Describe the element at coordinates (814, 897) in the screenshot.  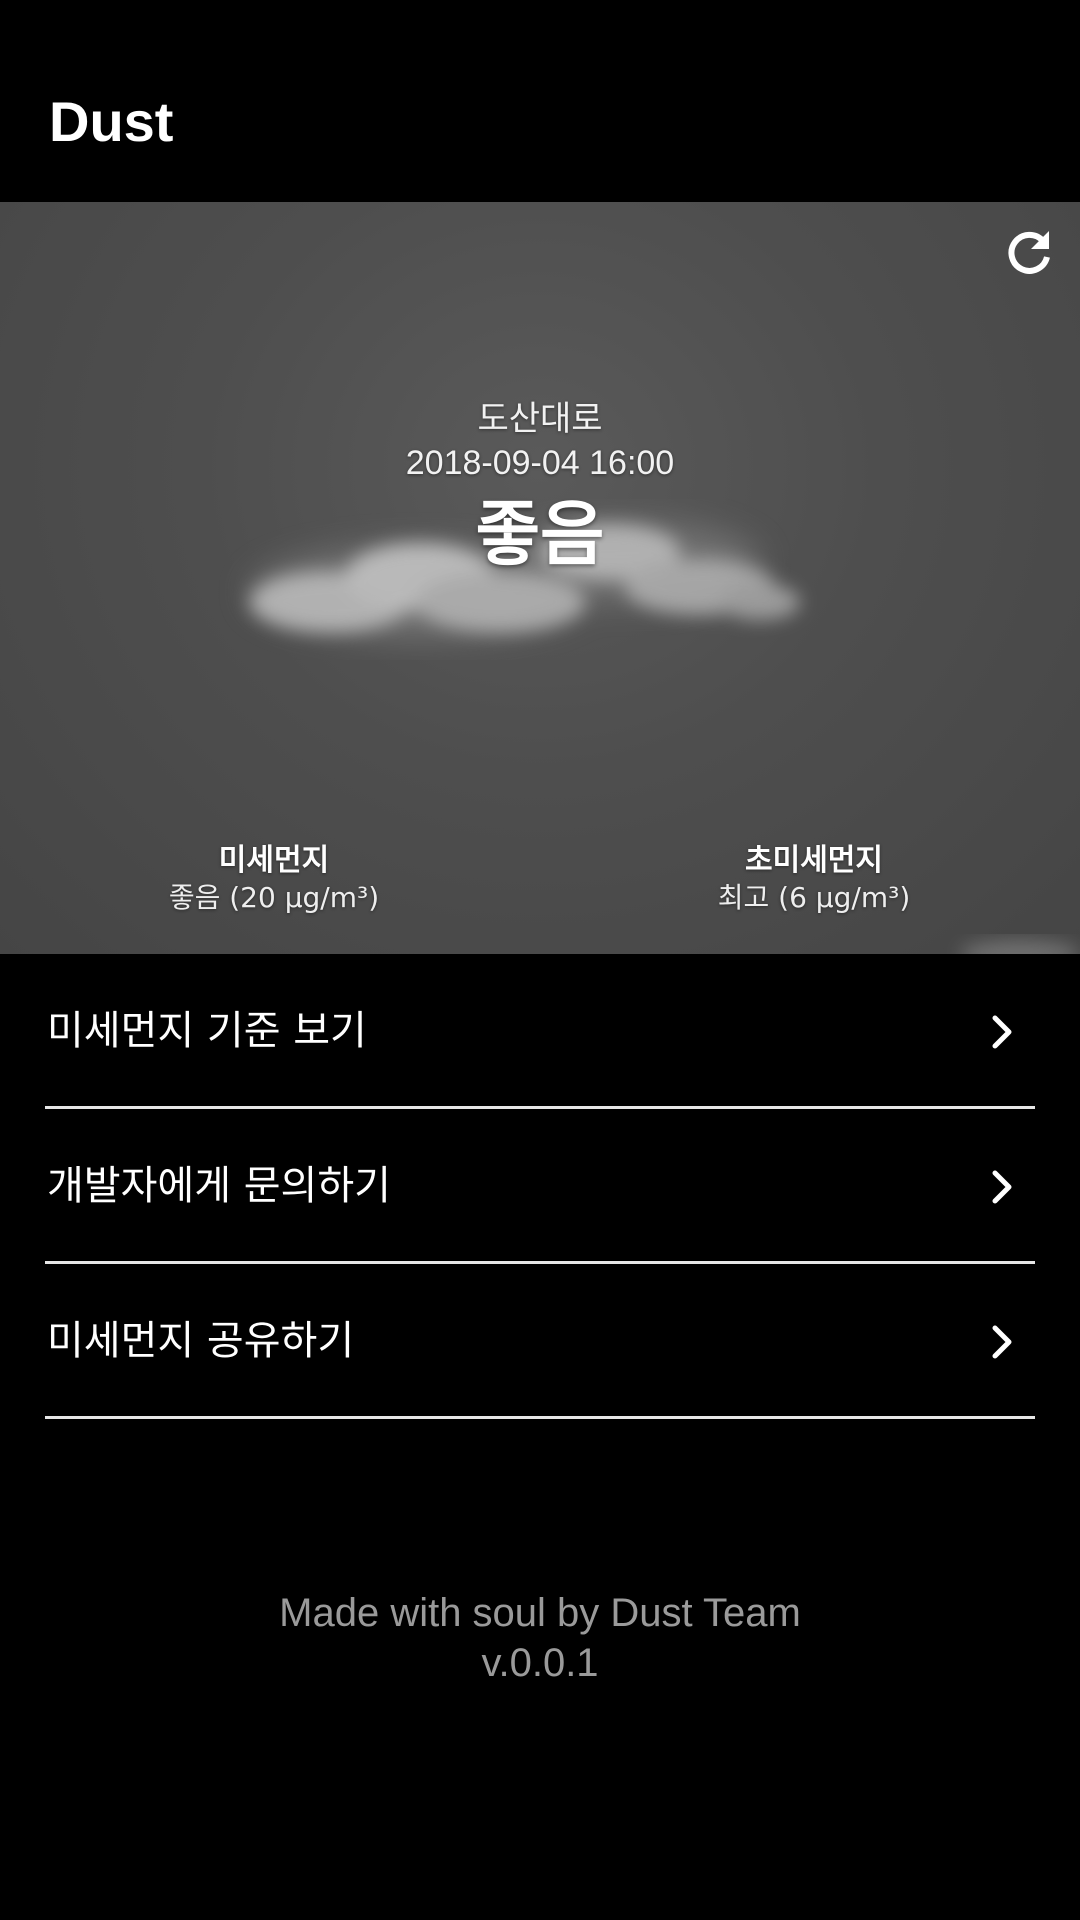
I see `pm25-value: 최고 (6 μg/m³)` at that location.